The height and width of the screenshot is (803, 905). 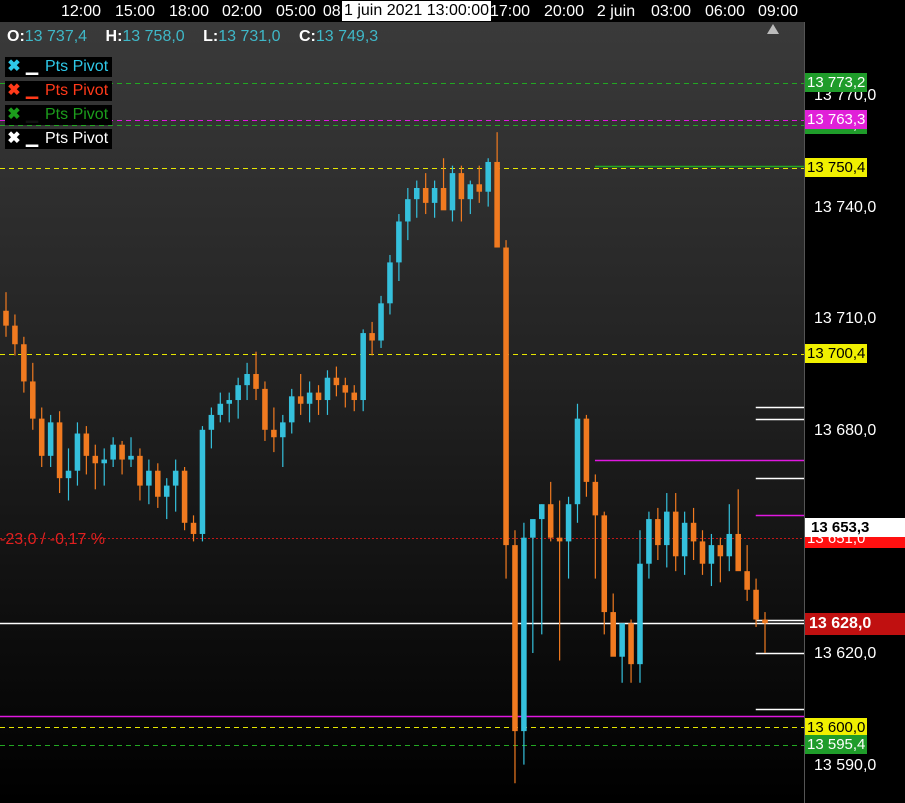 What do you see at coordinates (211, 36) in the screenshot?
I see `low-label: L:` at bounding box center [211, 36].